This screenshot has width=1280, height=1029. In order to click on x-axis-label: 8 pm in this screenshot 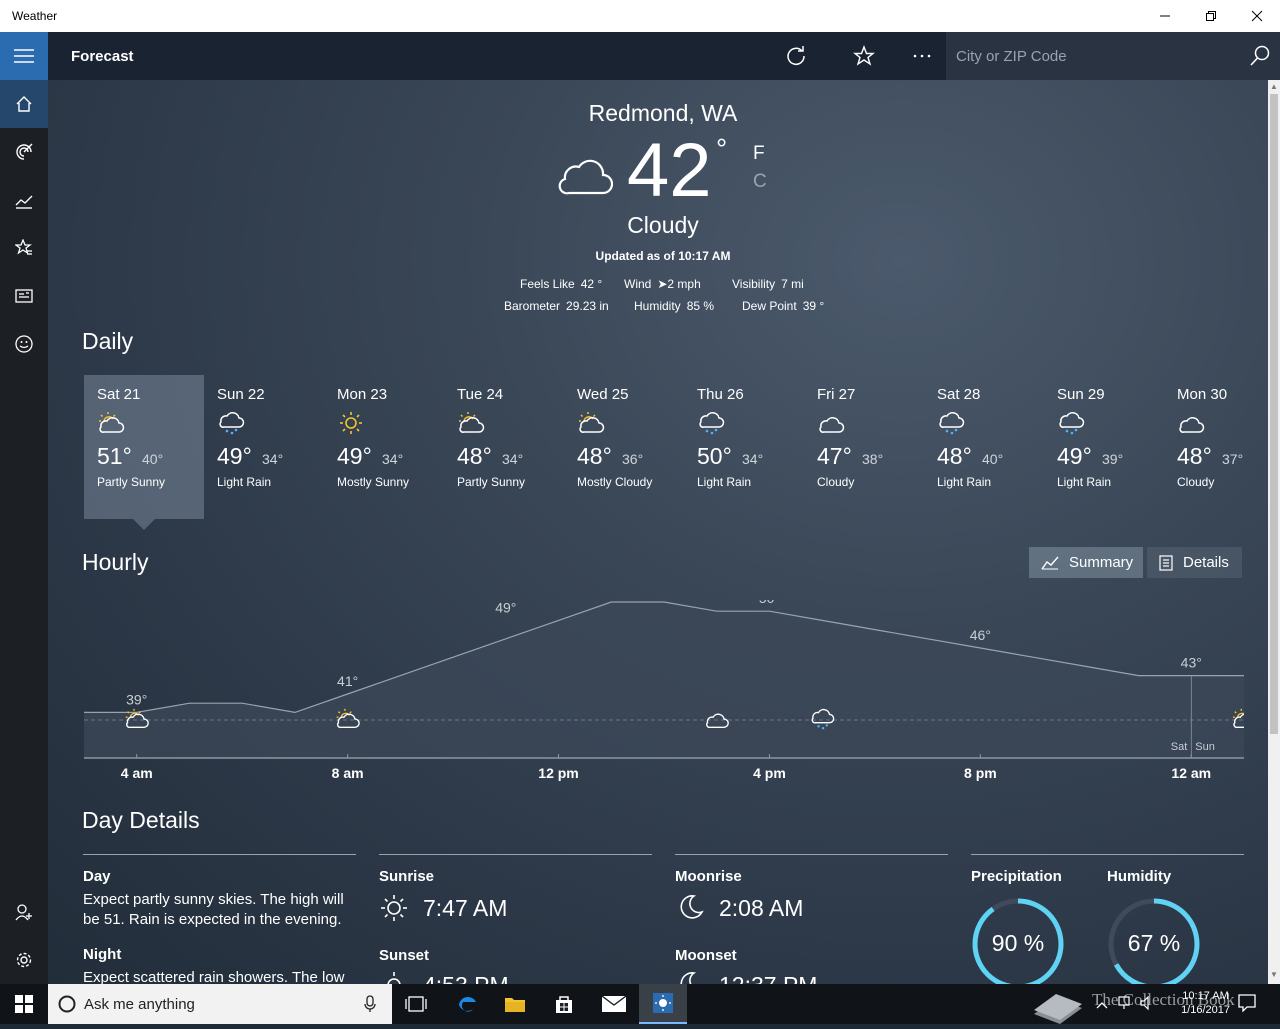, I will do `click(980, 773)`.